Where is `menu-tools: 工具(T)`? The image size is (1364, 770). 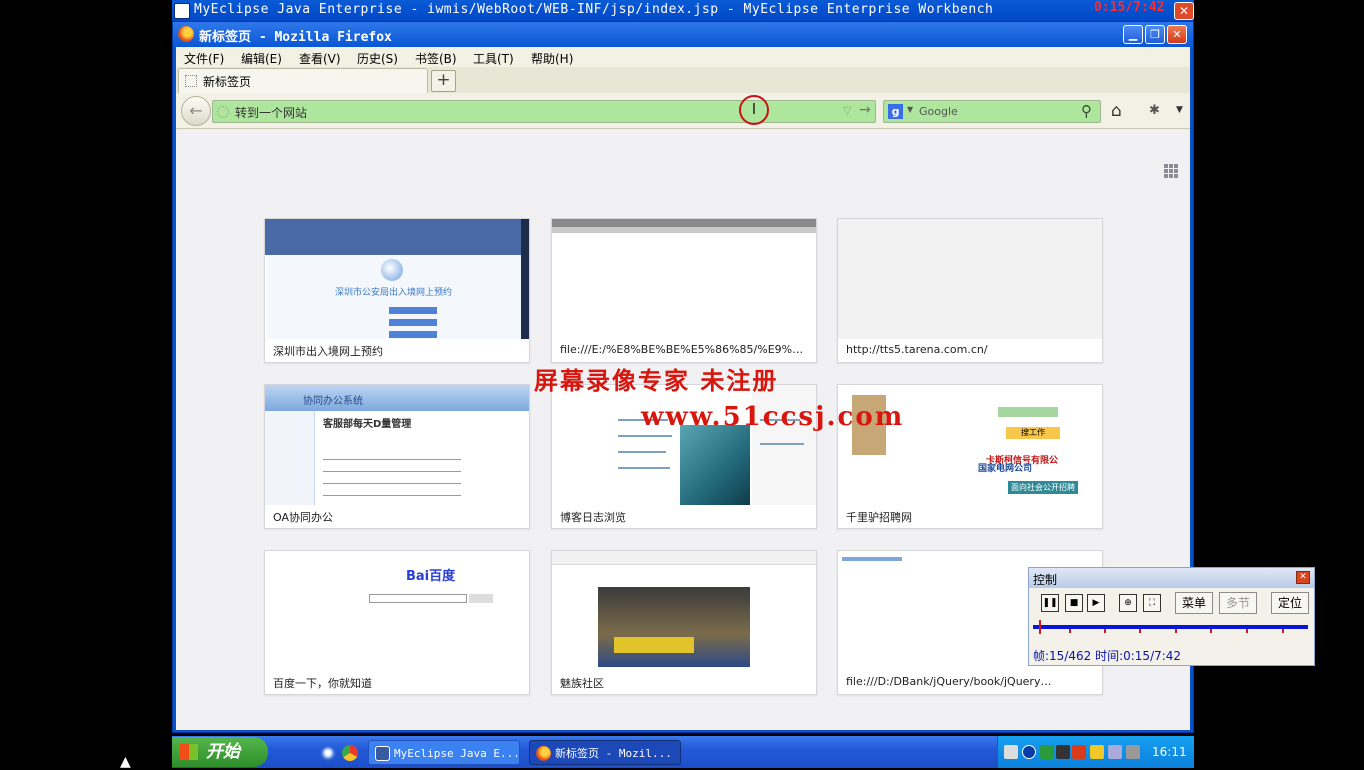 menu-tools: 工具(T) is located at coordinates (493, 58).